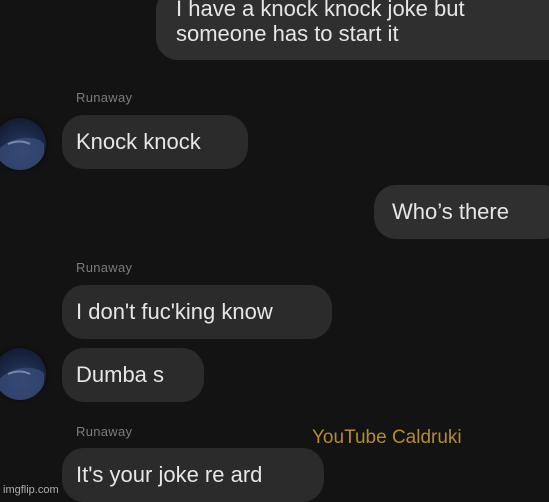 This screenshot has width=549, height=502. I want to click on message-bubble-incoming: Dumba s, so click(133, 375).